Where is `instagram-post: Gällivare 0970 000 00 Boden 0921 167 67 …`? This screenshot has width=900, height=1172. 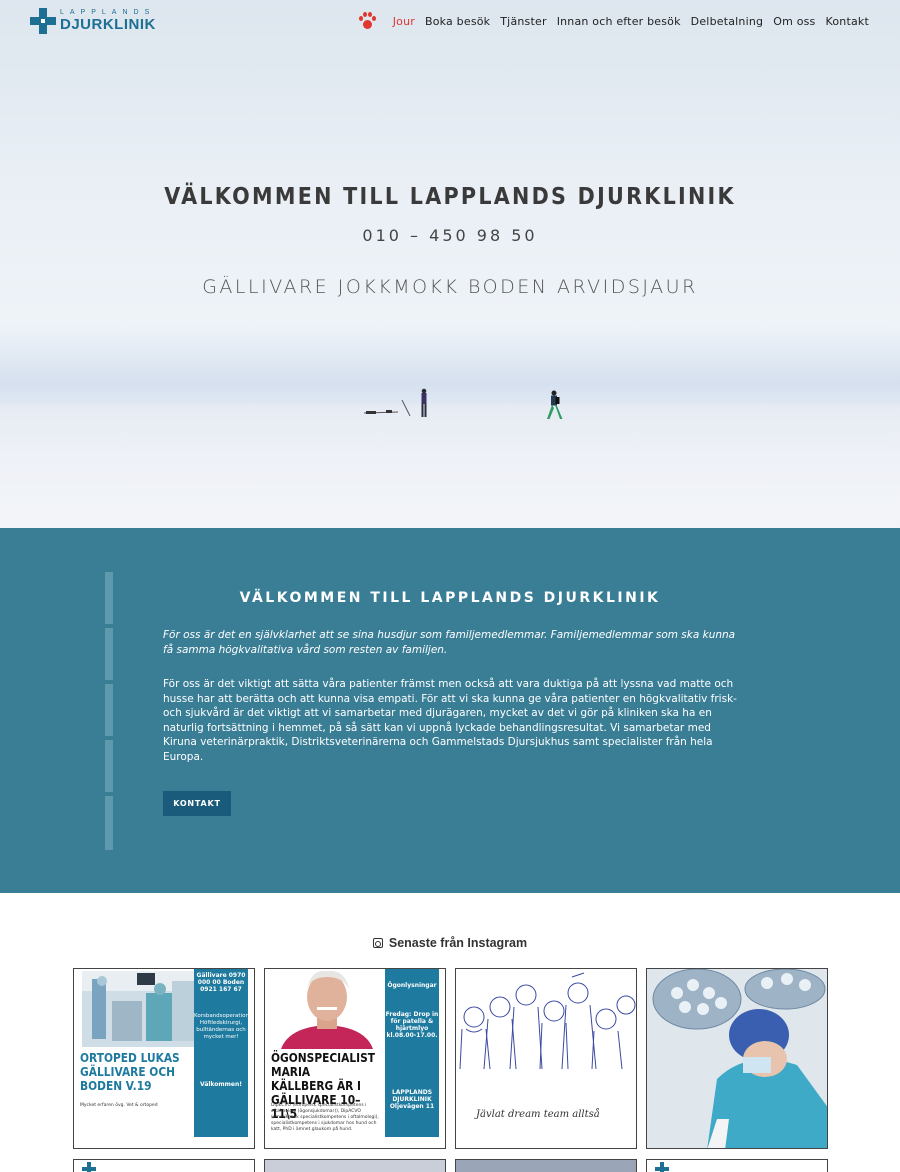
instagram-post: Gällivare 0970 000 00 Boden 0921 167 67 … is located at coordinates (164, 1058).